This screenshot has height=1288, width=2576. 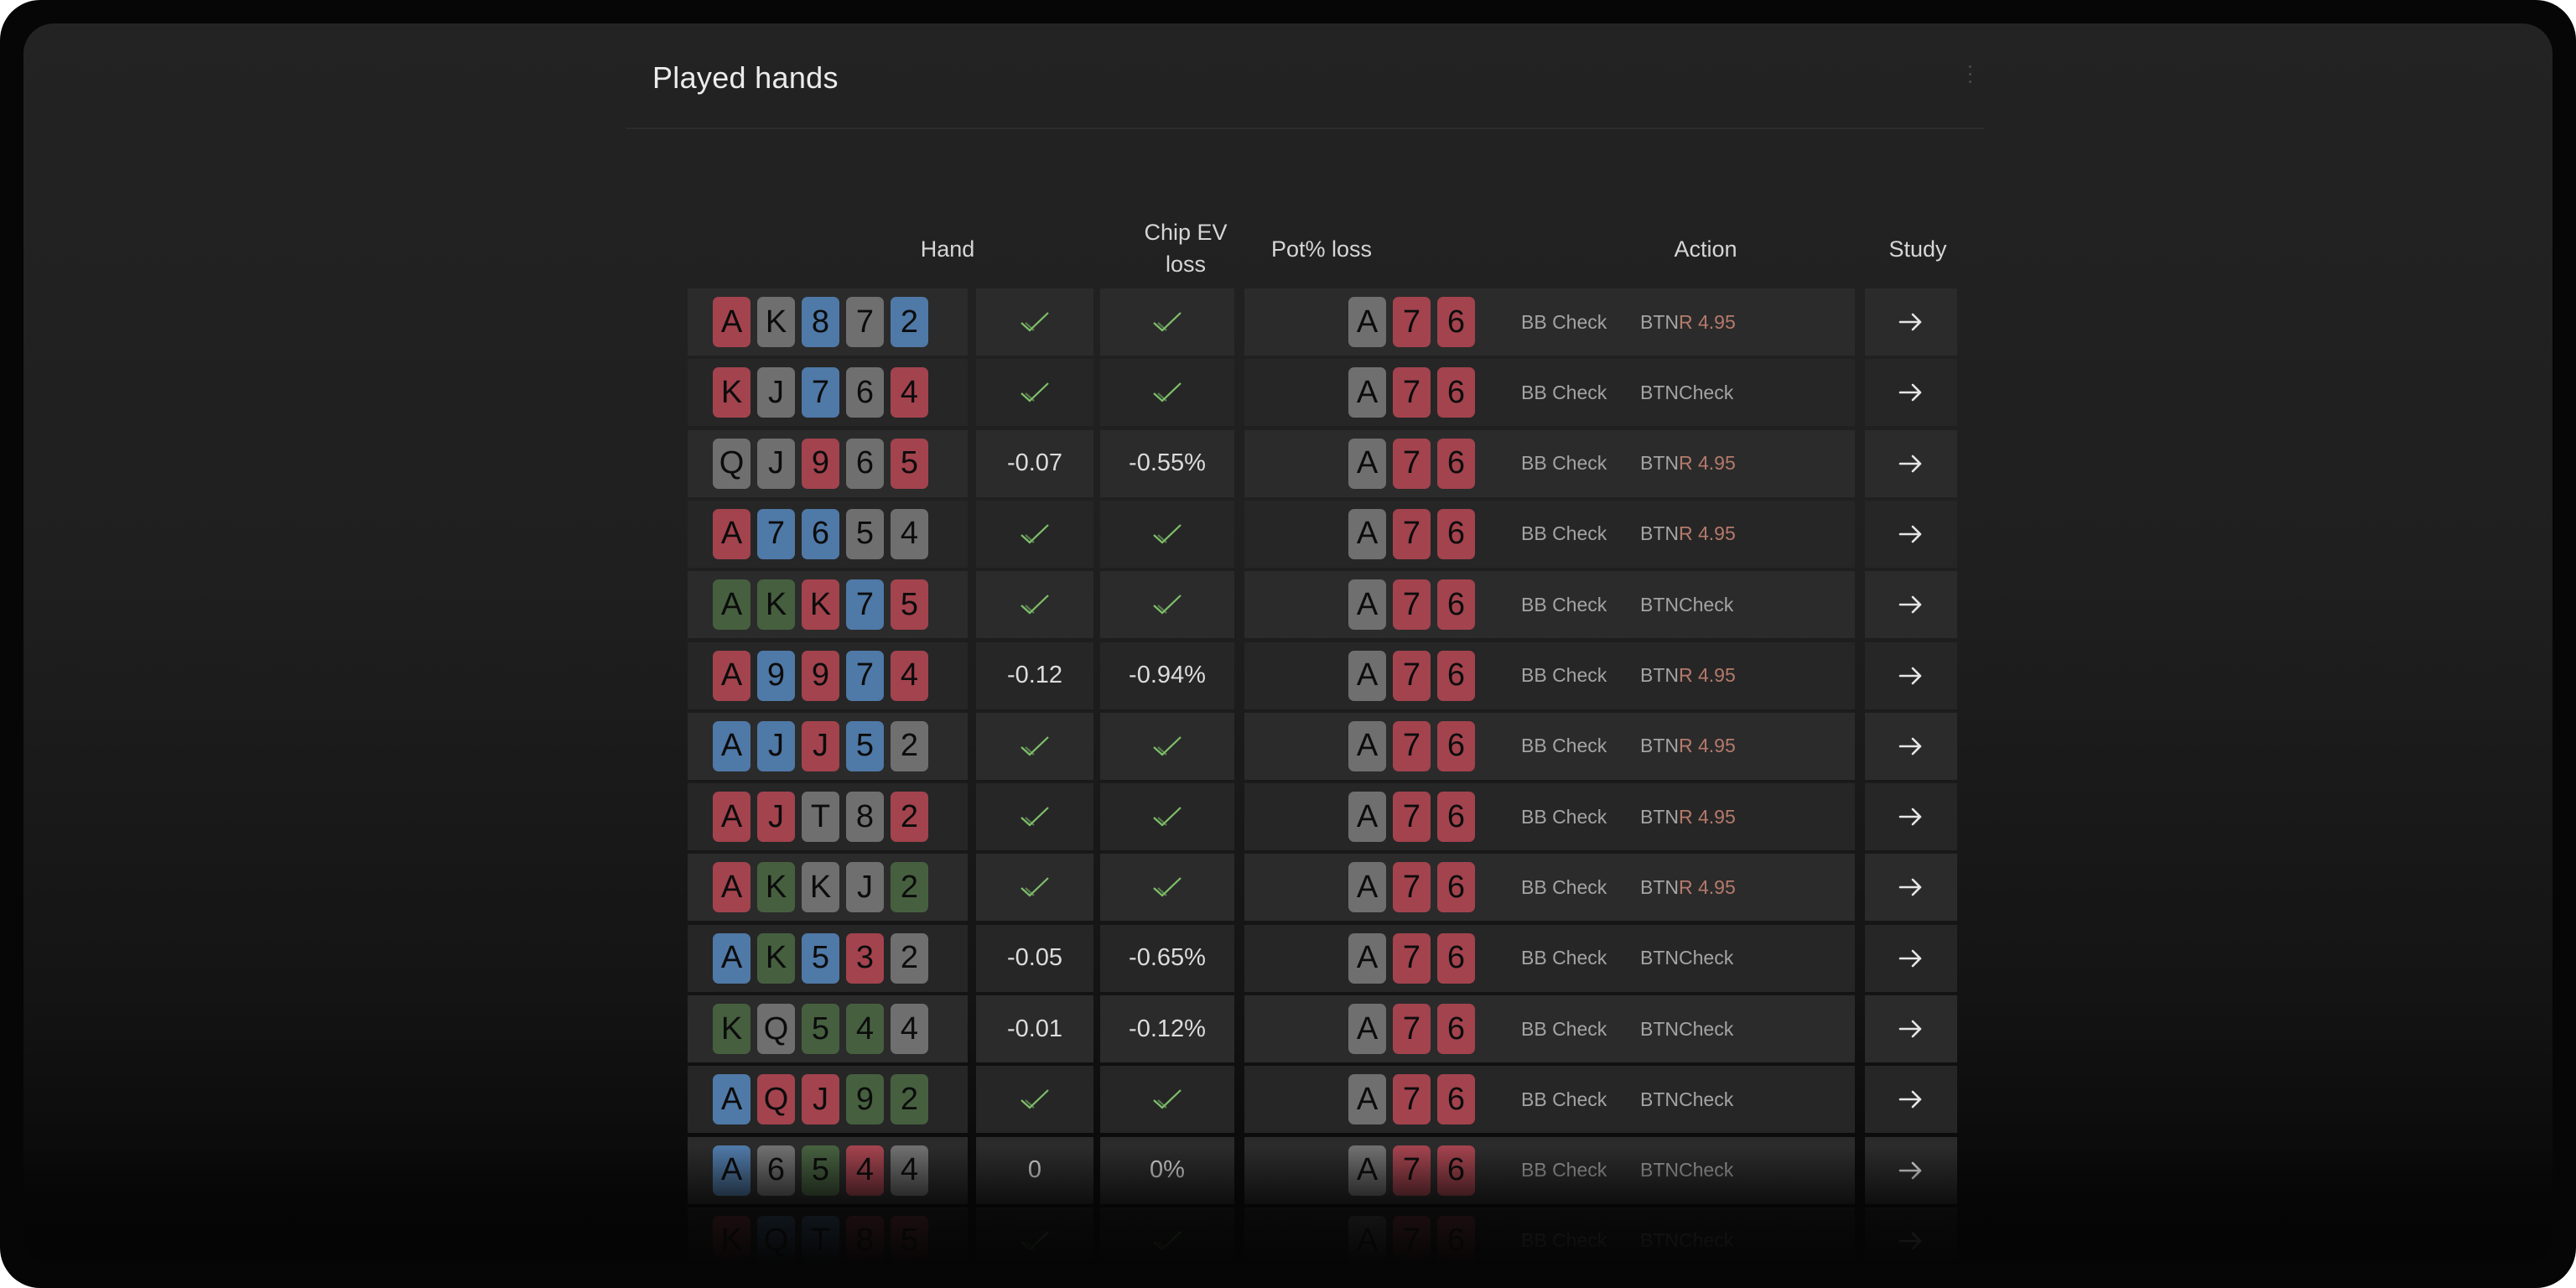 I want to click on hand-cell: QJ965, so click(x=828, y=463).